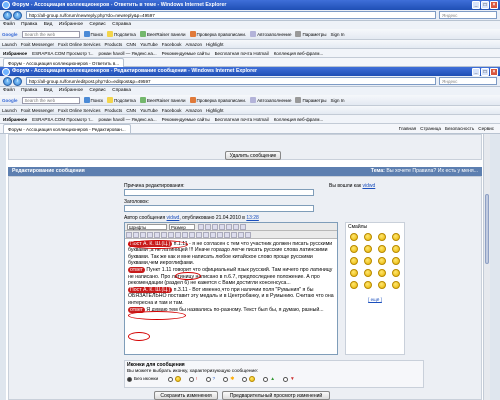 The height and width of the screenshot is (400, 500). What do you see at coordinates (128, 234) in the screenshot?
I see `bold-icon` at bounding box center [128, 234].